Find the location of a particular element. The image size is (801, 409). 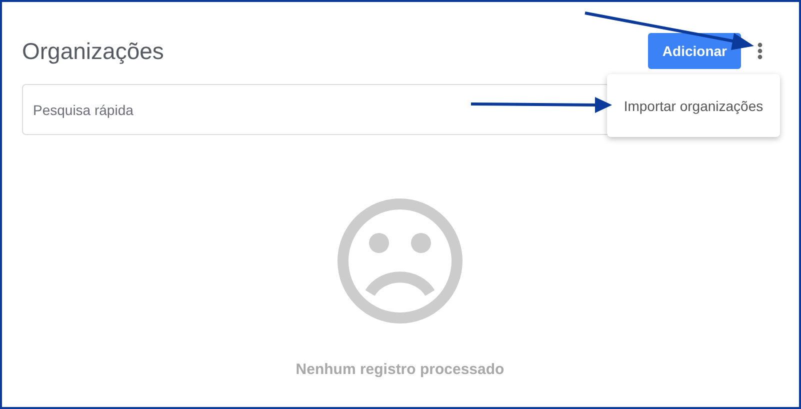

page-title: Organizações is located at coordinates (93, 51).